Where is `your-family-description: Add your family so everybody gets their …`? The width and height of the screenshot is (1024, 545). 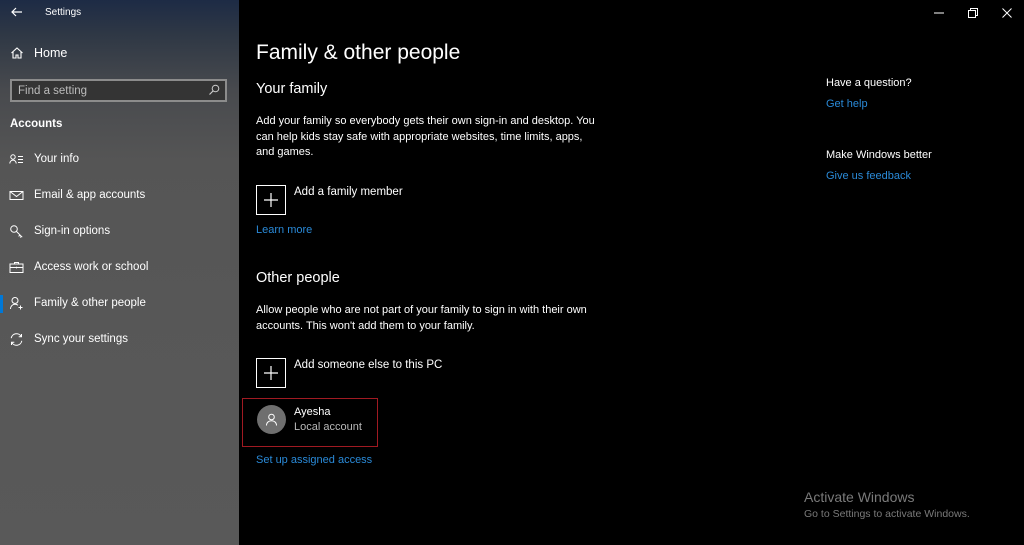
your-family-description: Add your family so everybody gets their … is located at coordinates (425, 136).